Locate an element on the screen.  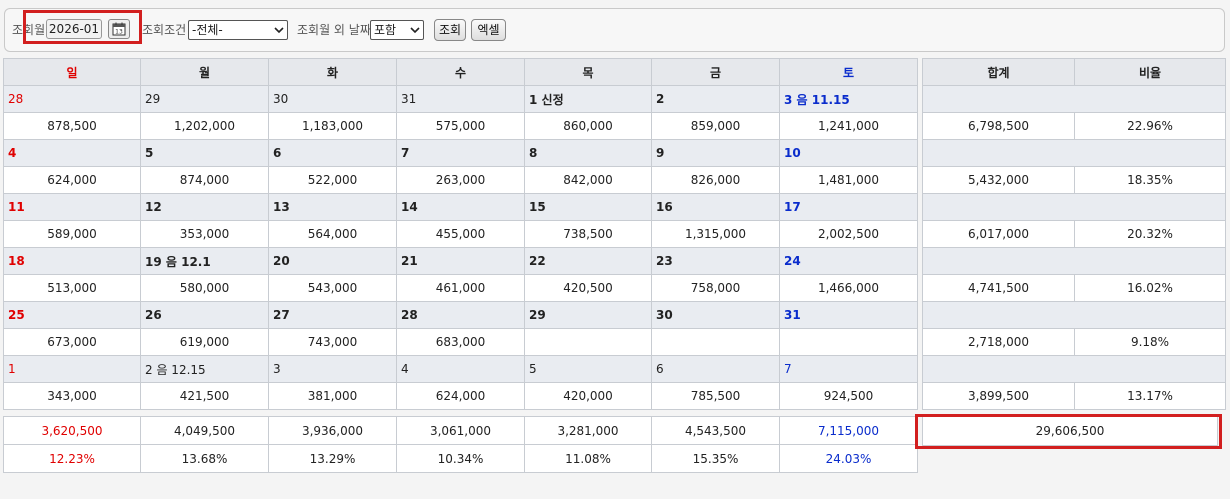
week-total-cell: 3,899,500 is located at coordinates (998, 396).